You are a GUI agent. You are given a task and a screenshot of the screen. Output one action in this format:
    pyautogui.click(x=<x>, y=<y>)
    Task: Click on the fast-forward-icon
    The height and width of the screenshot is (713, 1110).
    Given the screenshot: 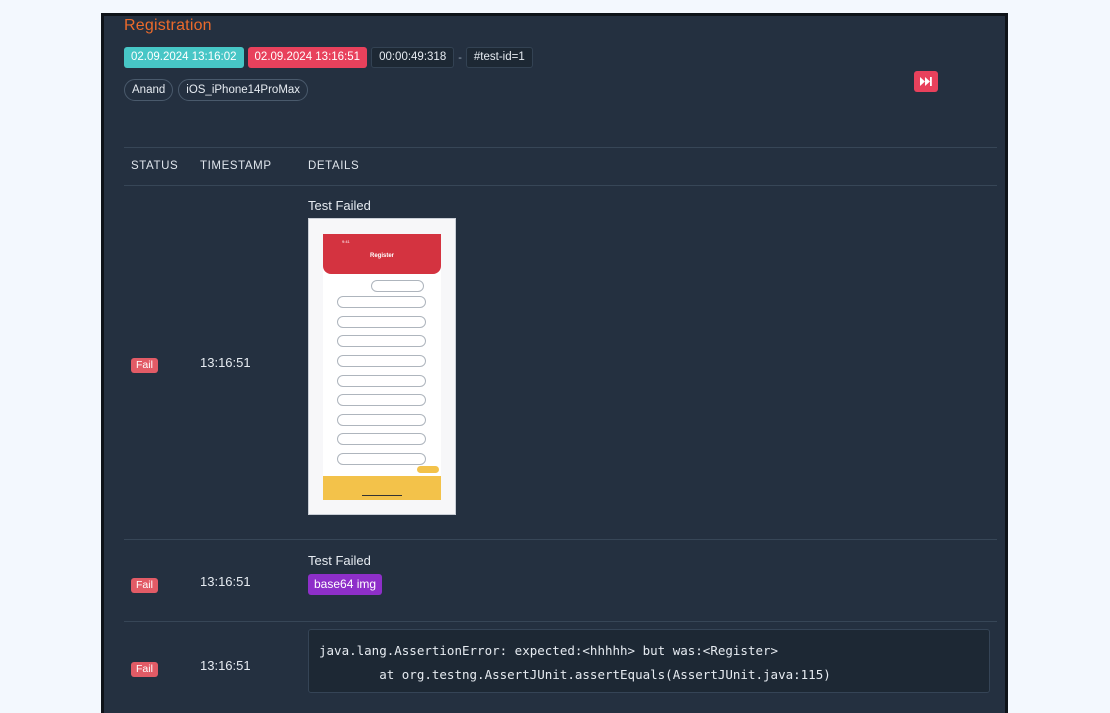 What is the action you would take?
    pyautogui.click(x=926, y=81)
    